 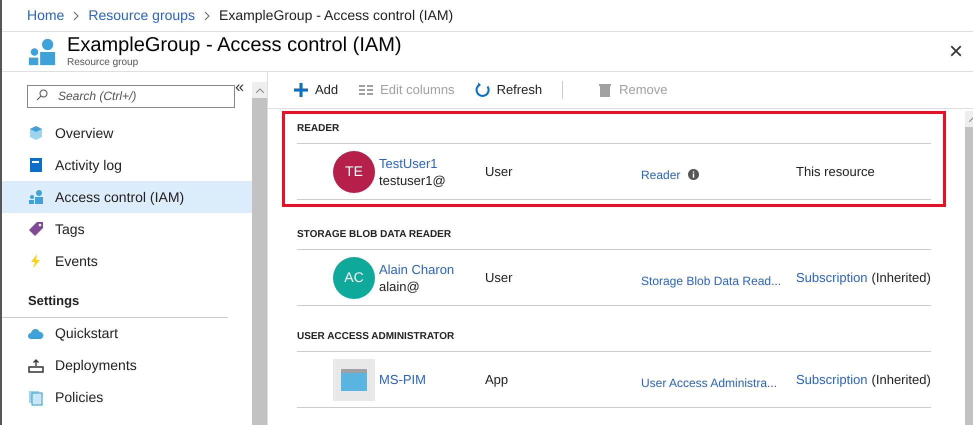 What do you see at coordinates (36, 366) in the screenshot?
I see `deployment-icon` at bounding box center [36, 366].